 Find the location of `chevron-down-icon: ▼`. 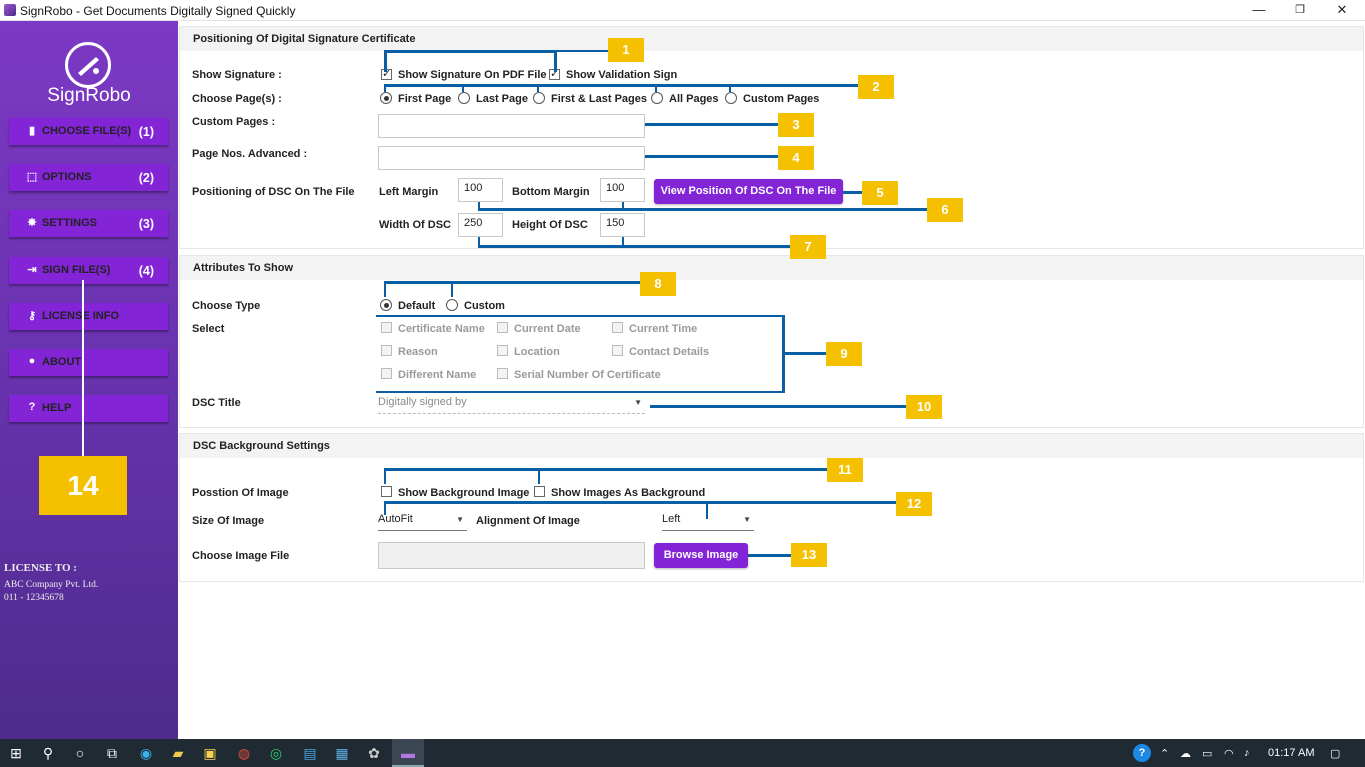

chevron-down-icon: ▼ is located at coordinates (747, 519).